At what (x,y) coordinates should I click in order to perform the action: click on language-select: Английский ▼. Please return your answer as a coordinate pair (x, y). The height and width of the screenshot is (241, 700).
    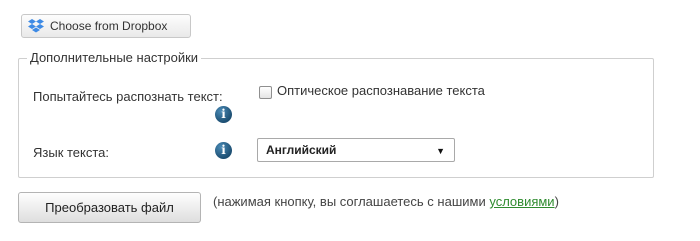
    Looking at the image, I should click on (356, 150).